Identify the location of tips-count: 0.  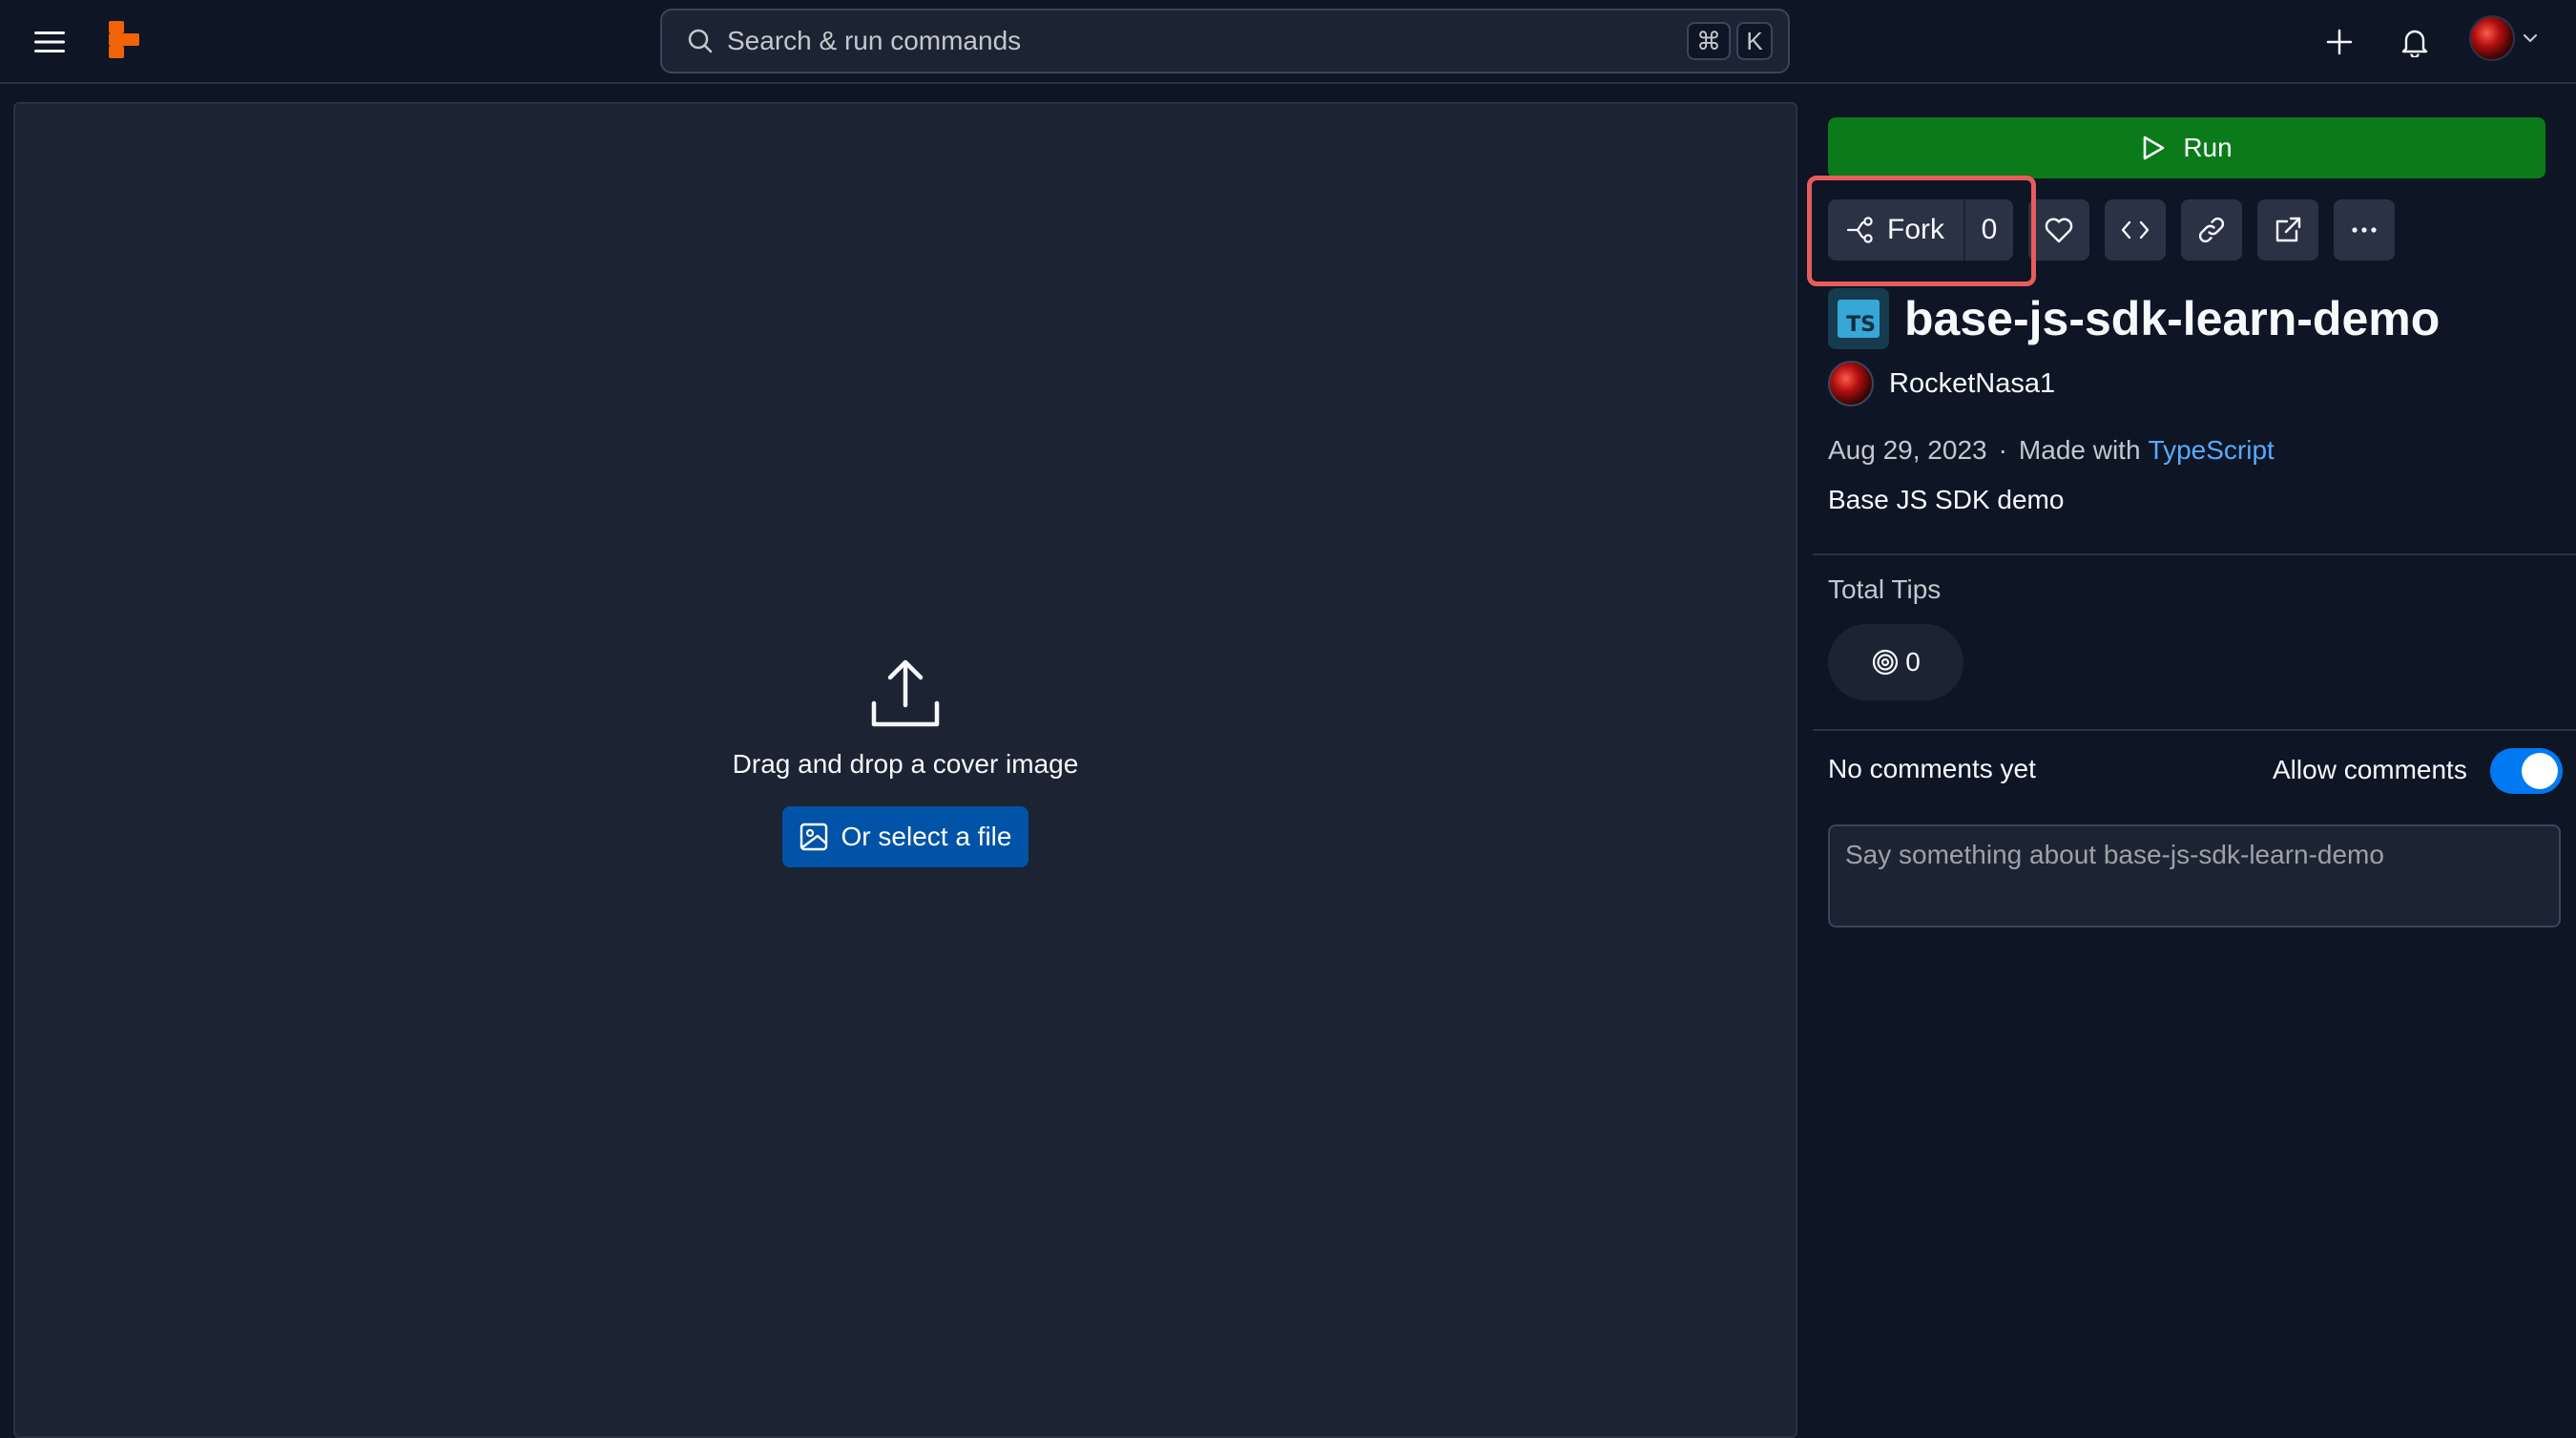
(1913, 662).